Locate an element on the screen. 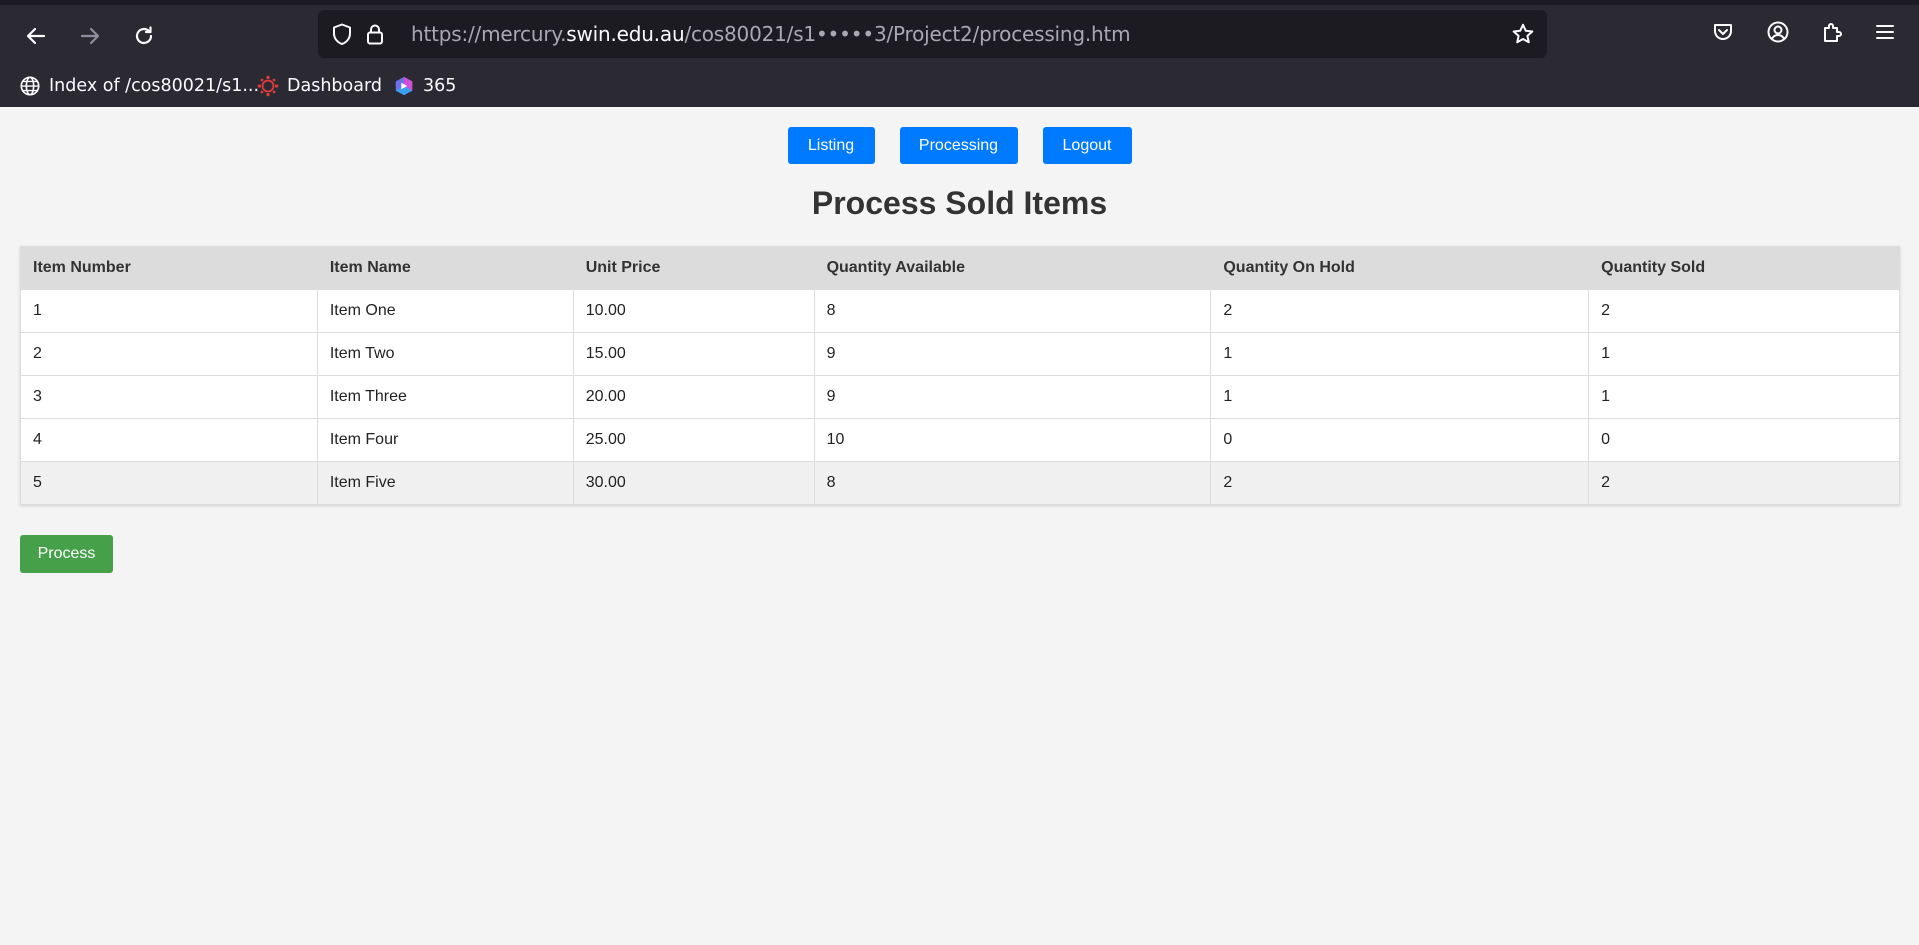  cell-quantity-sold: 0 is located at coordinates (1744, 440).